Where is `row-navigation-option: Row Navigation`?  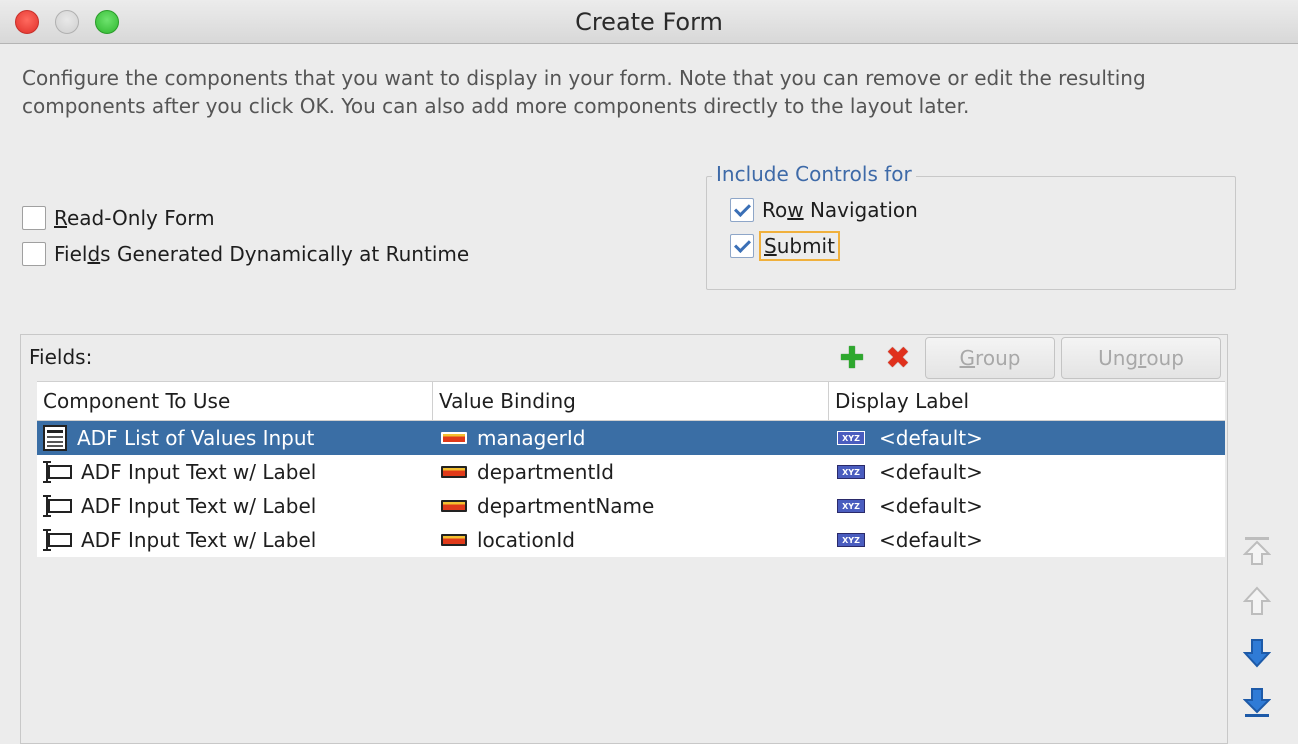 row-navigation-option: Row Navigation is located at coordinates (824, 210).